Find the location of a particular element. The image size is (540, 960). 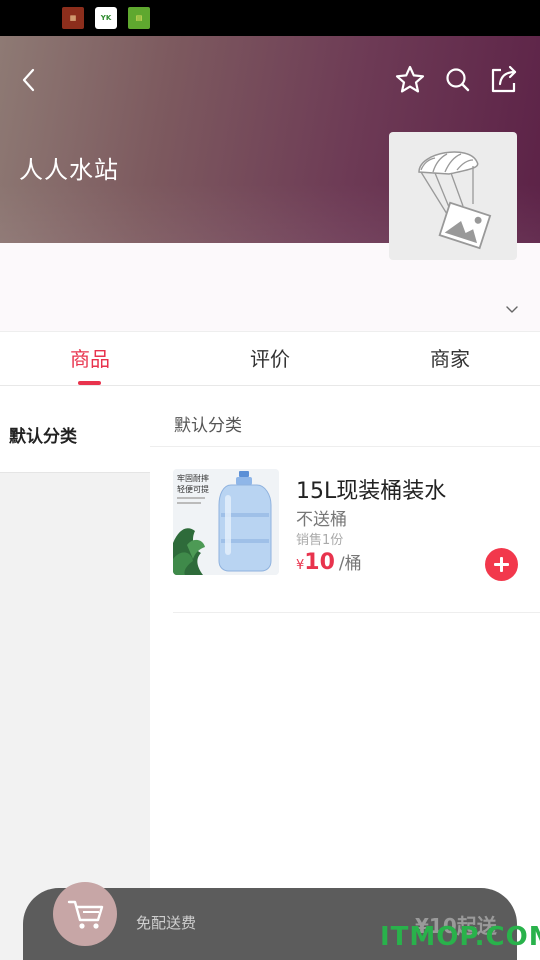

cart-icon is located at coordinates (85, 914).